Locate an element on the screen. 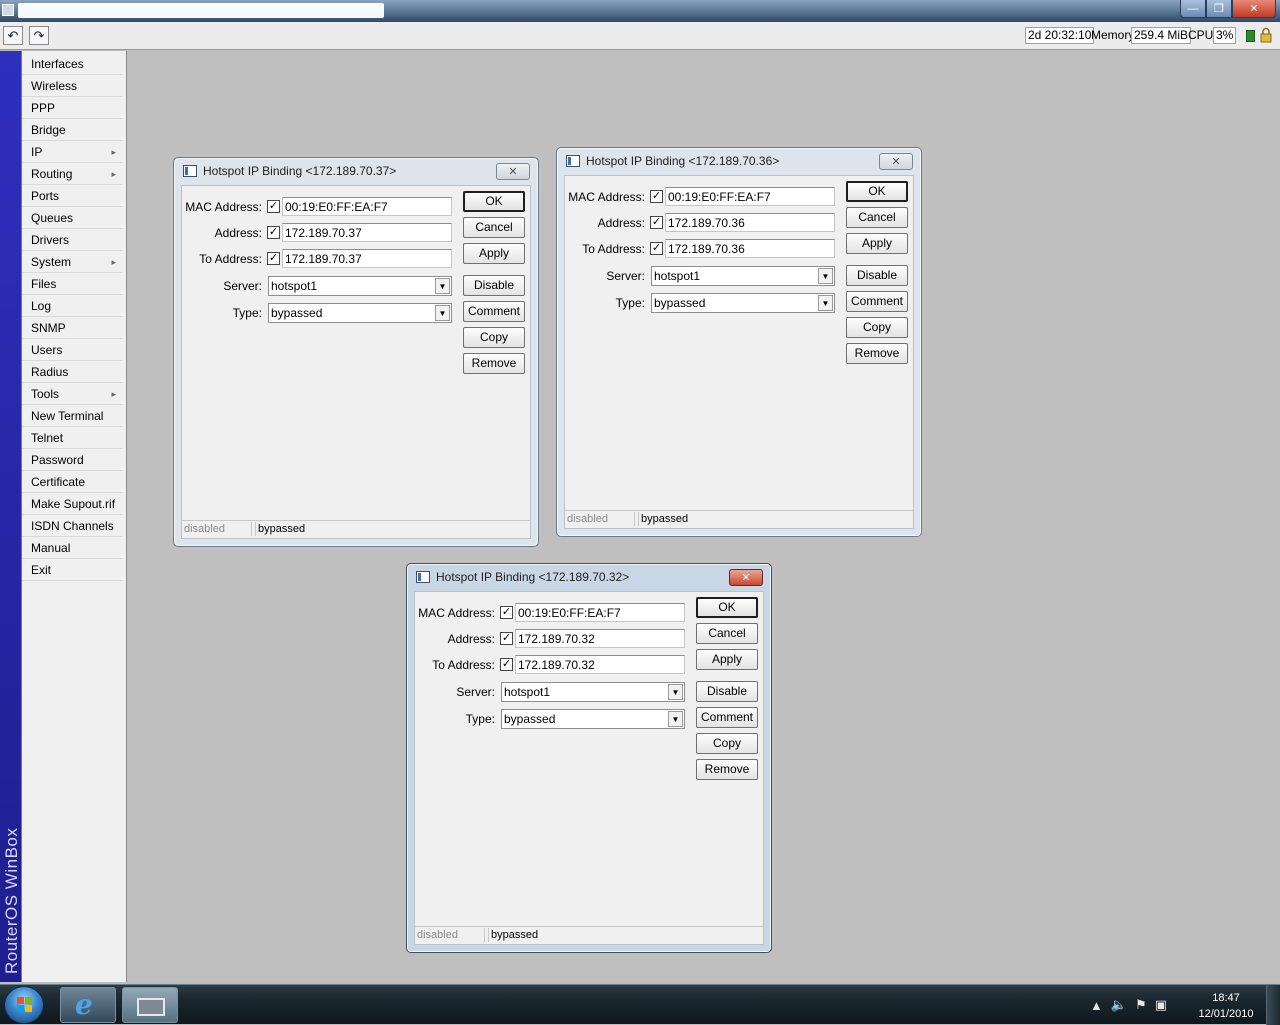  menu-item-drivers: Drivers is located at coordinates (72, 240).